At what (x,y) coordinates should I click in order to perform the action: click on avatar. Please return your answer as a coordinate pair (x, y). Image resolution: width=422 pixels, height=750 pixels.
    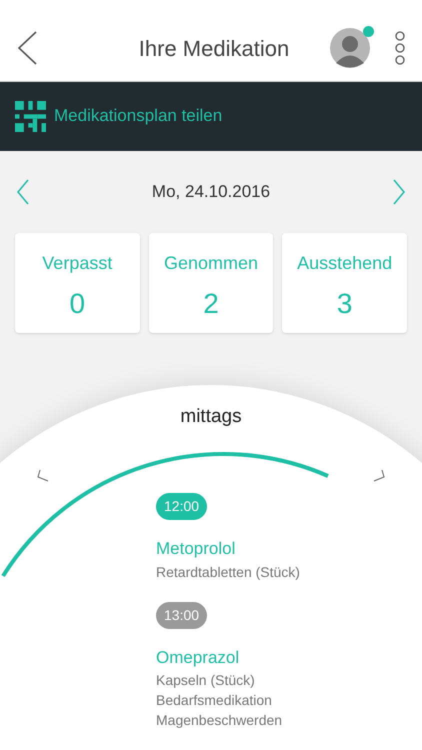
    Looking at the image, I should click on (350, 48).